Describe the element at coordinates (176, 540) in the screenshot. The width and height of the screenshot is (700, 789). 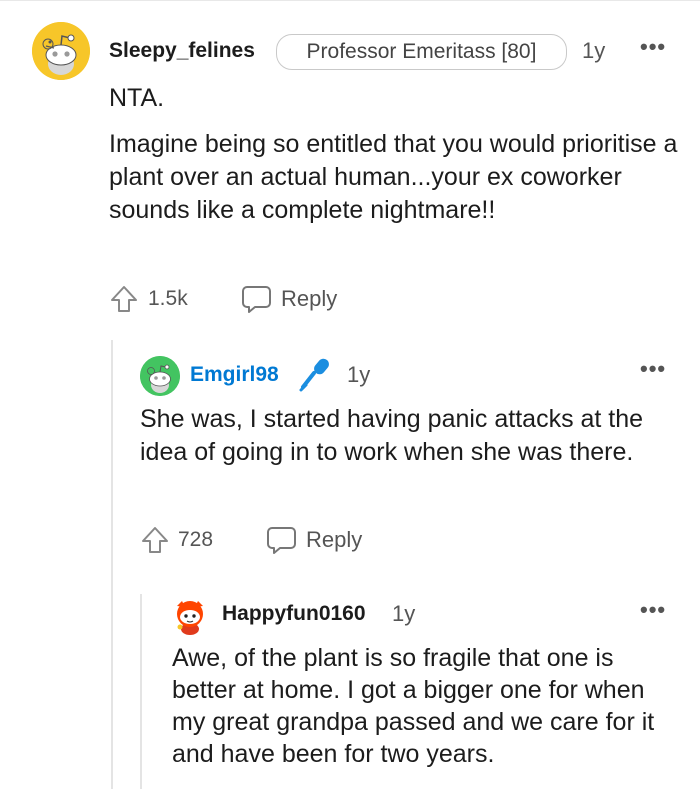
I see `upvote-button: 728` at that location.